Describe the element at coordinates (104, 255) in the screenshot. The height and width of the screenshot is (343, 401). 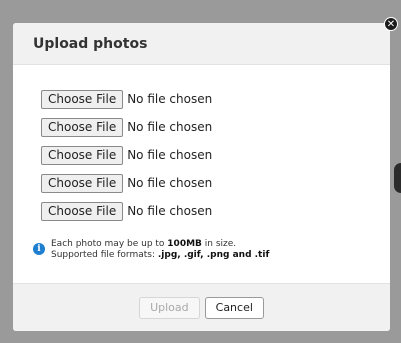
I see `formats-prefix: Supported file formats:` at that location.